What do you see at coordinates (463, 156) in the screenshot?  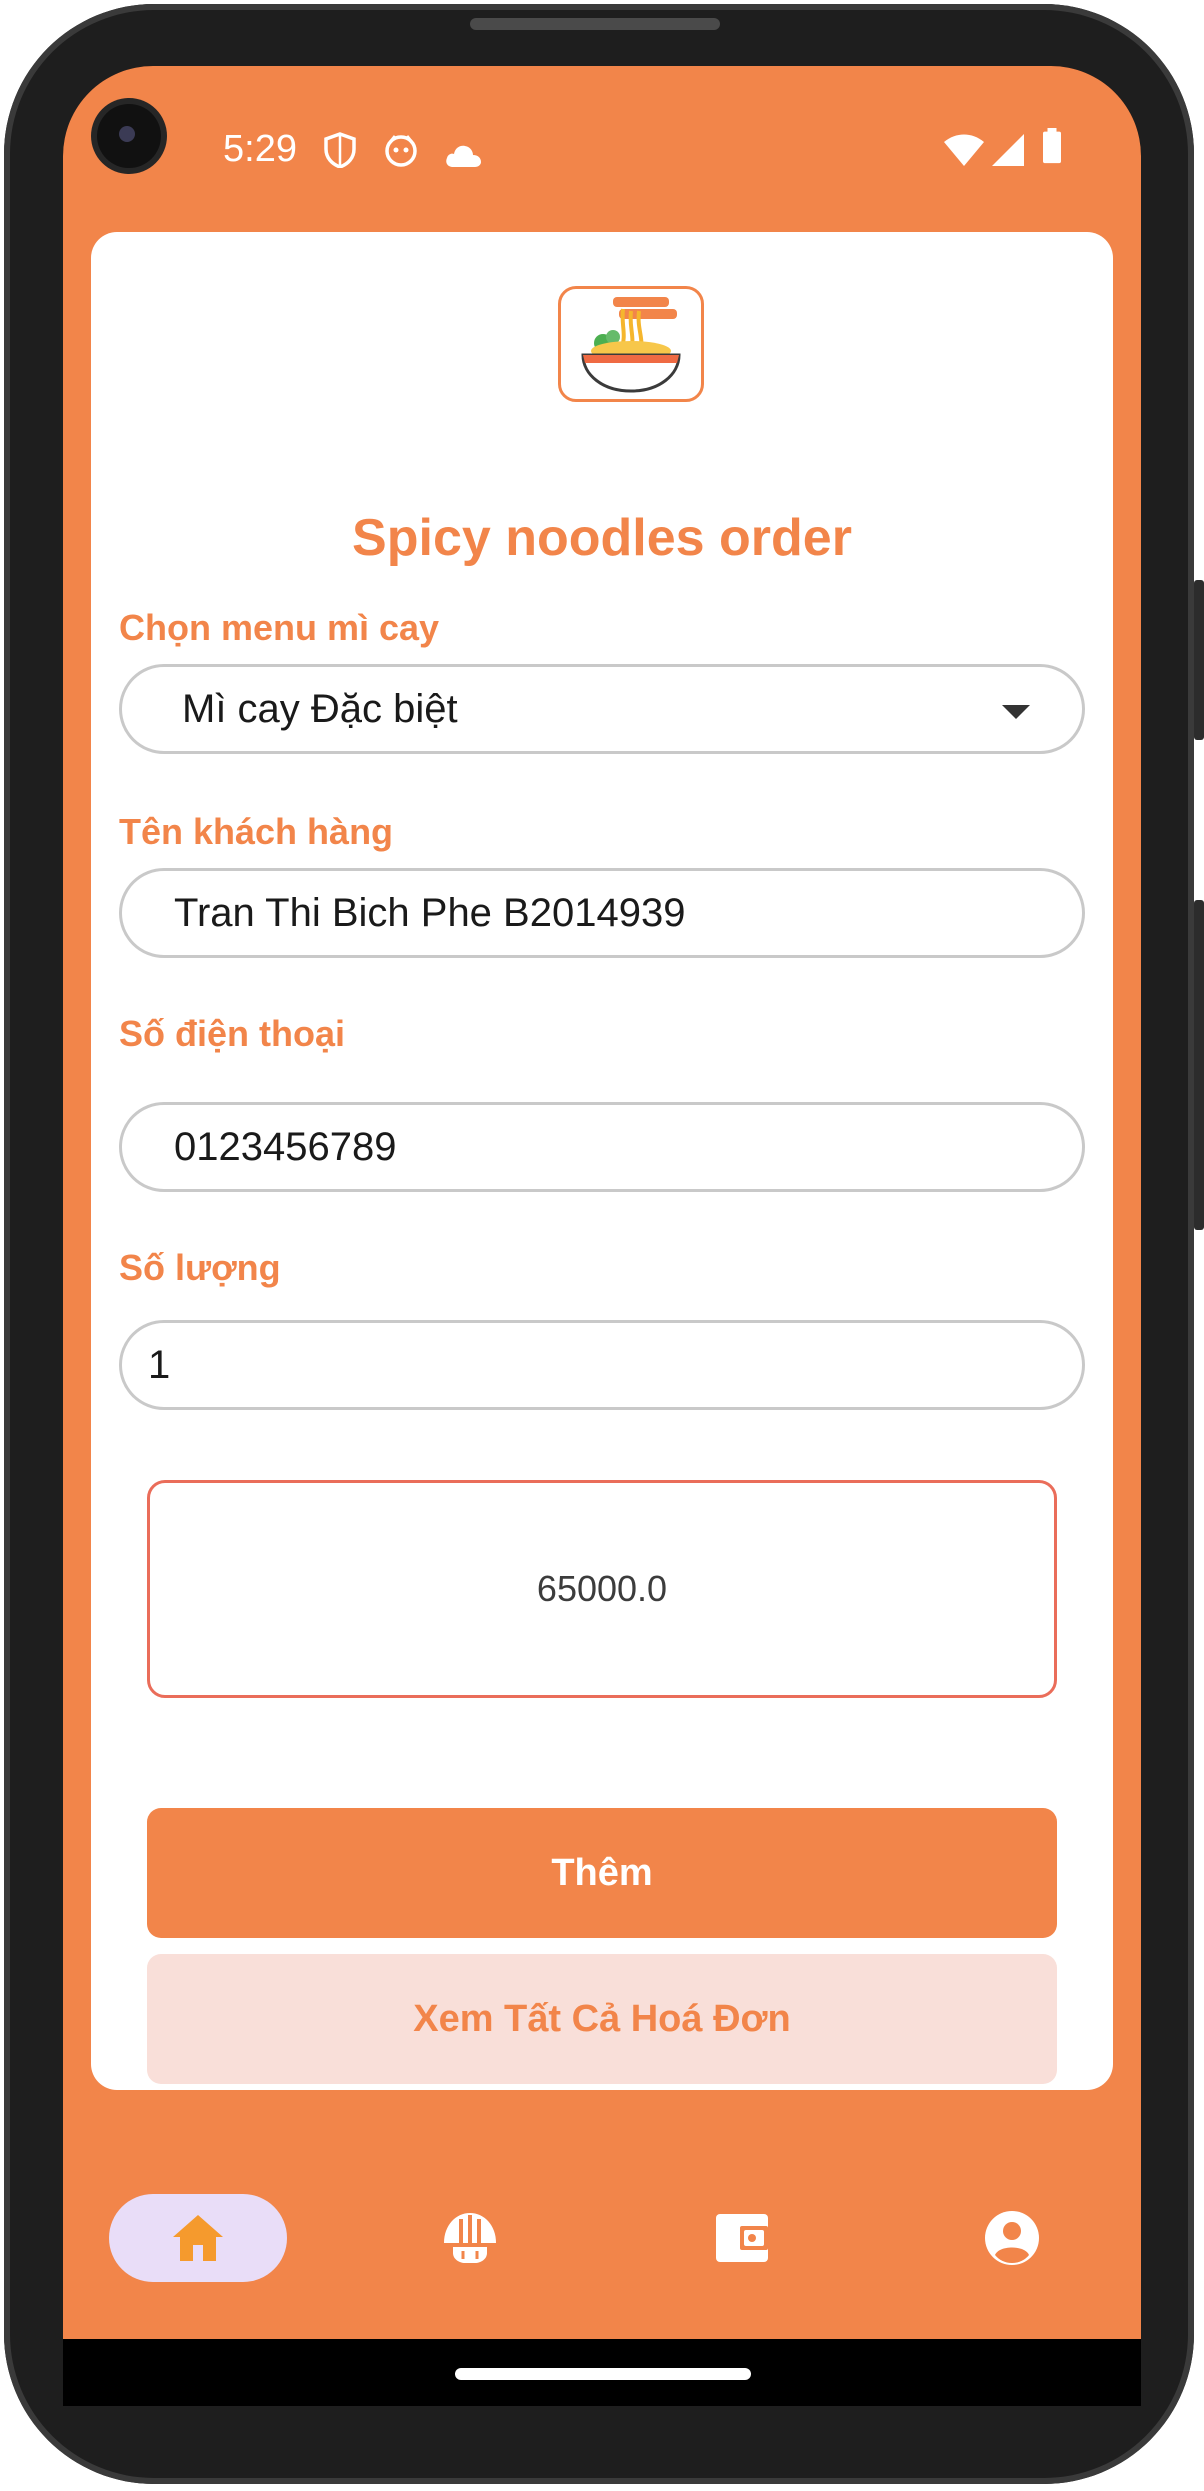 I see `cloud-icon` at bounding box center [463, 156].